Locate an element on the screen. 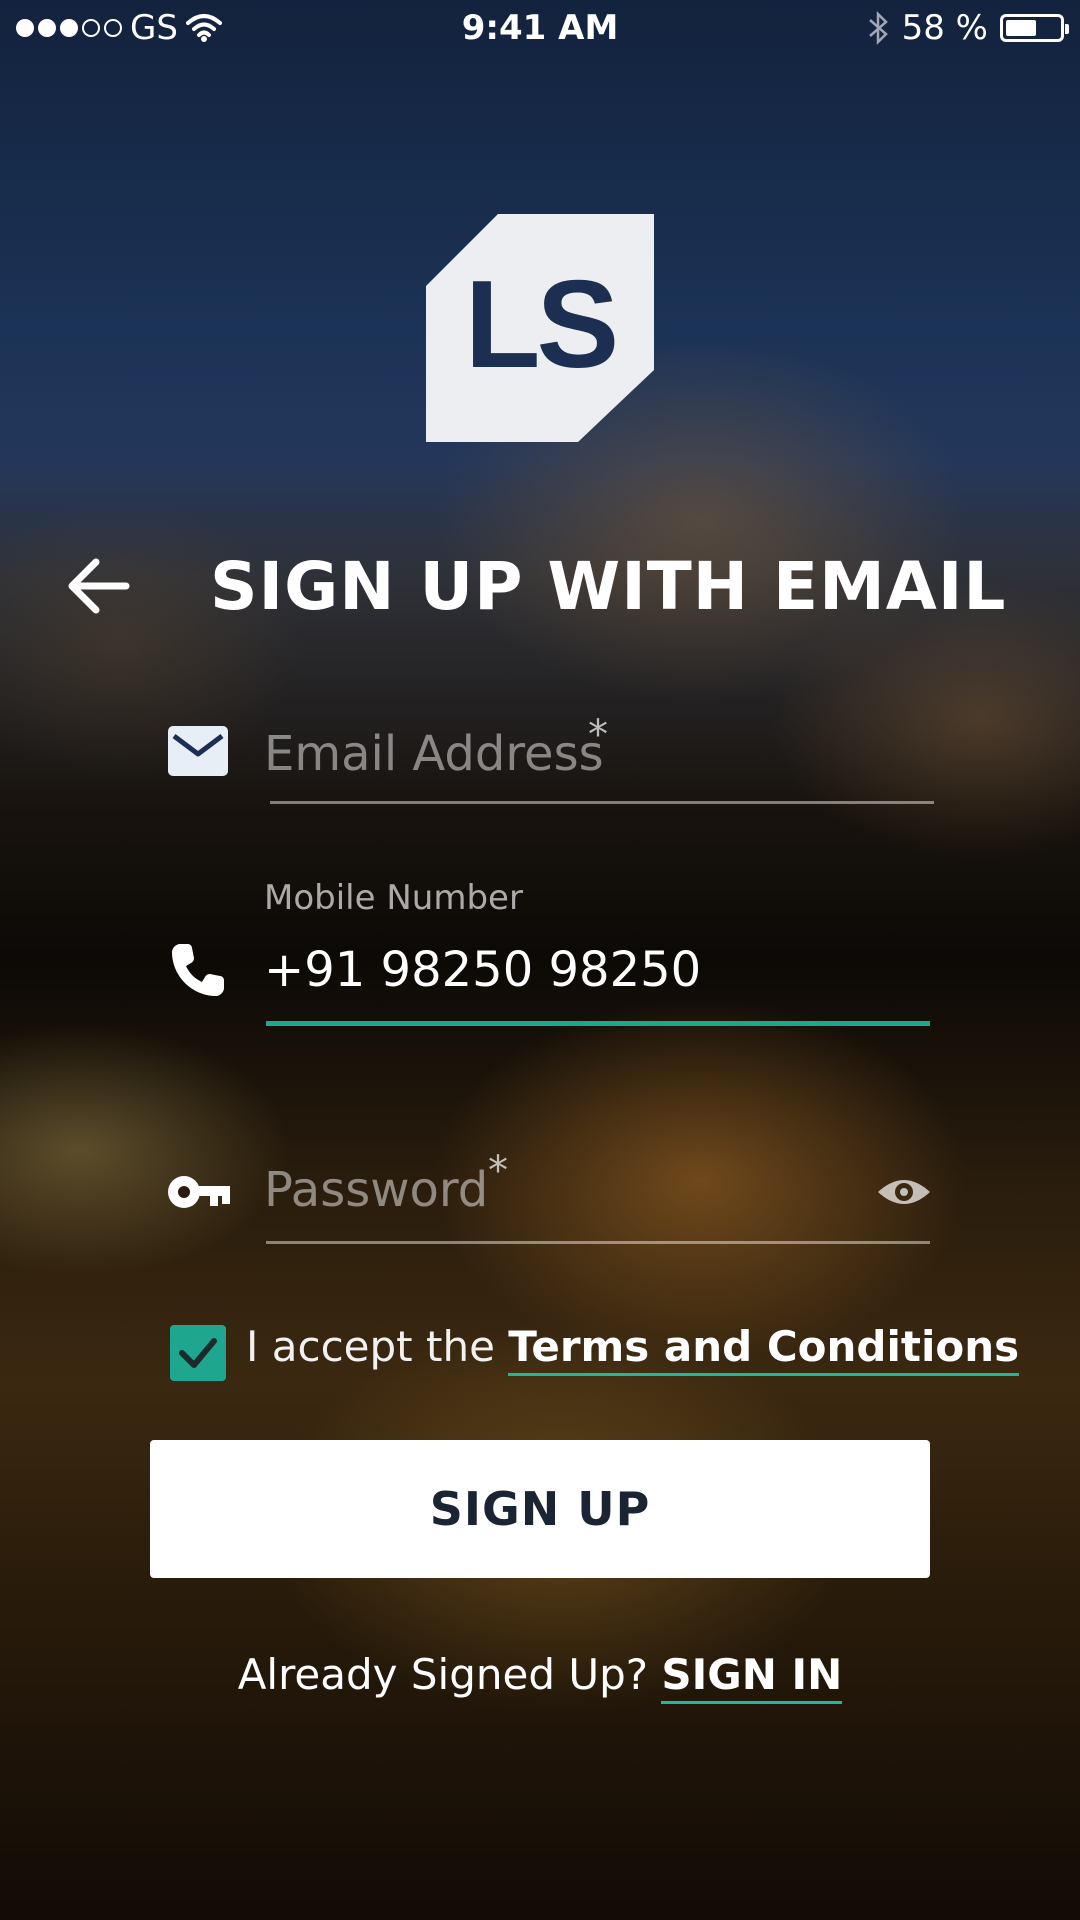 The height and width of the screenshot is (1920, 1080). terms-text: I accept the Terms and Conditions is located at coordinates (633, 1349).